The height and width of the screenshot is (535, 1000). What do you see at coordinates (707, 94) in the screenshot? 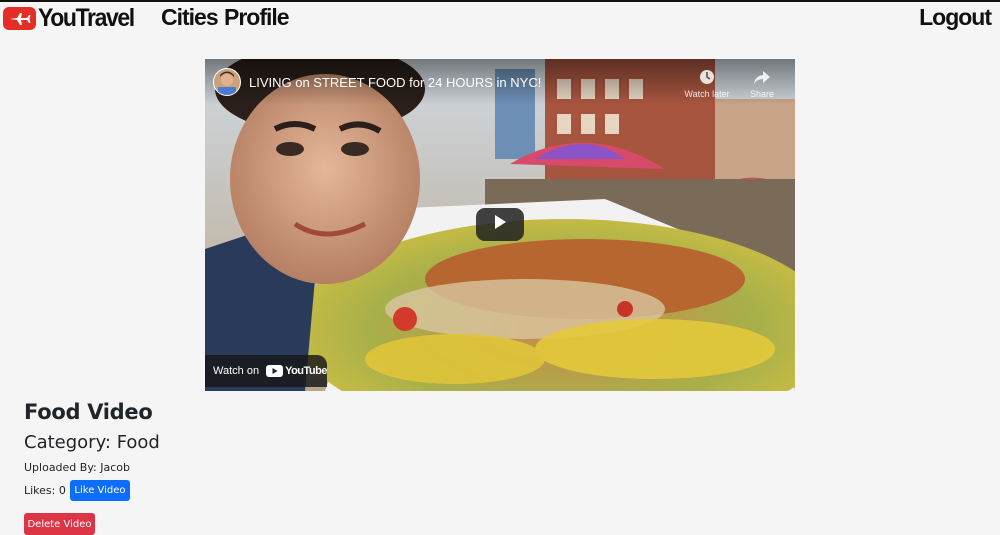
I see `watch-later-label: Watch later` at bounding box center [707, 94].